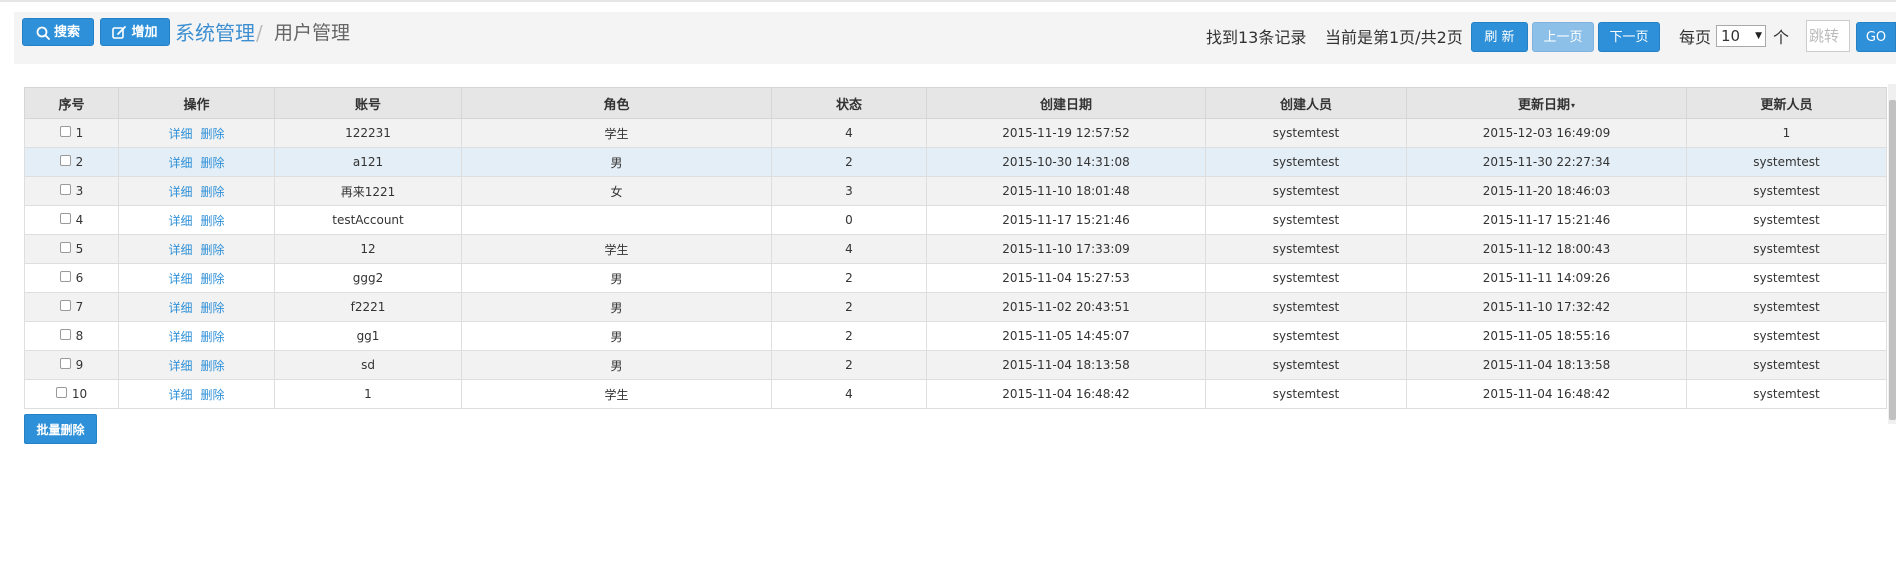  Describe the element at coordinates (1758, 36) in the screenshot. I see `dropdown-arrow-icon: ▼` at that location.